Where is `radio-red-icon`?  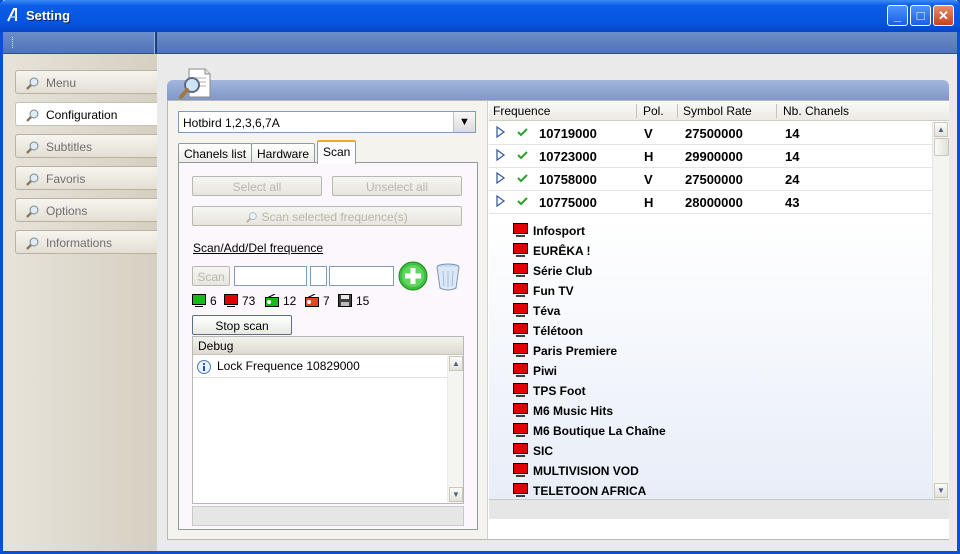 radio-red-icon is located at coordinates (312, 300).